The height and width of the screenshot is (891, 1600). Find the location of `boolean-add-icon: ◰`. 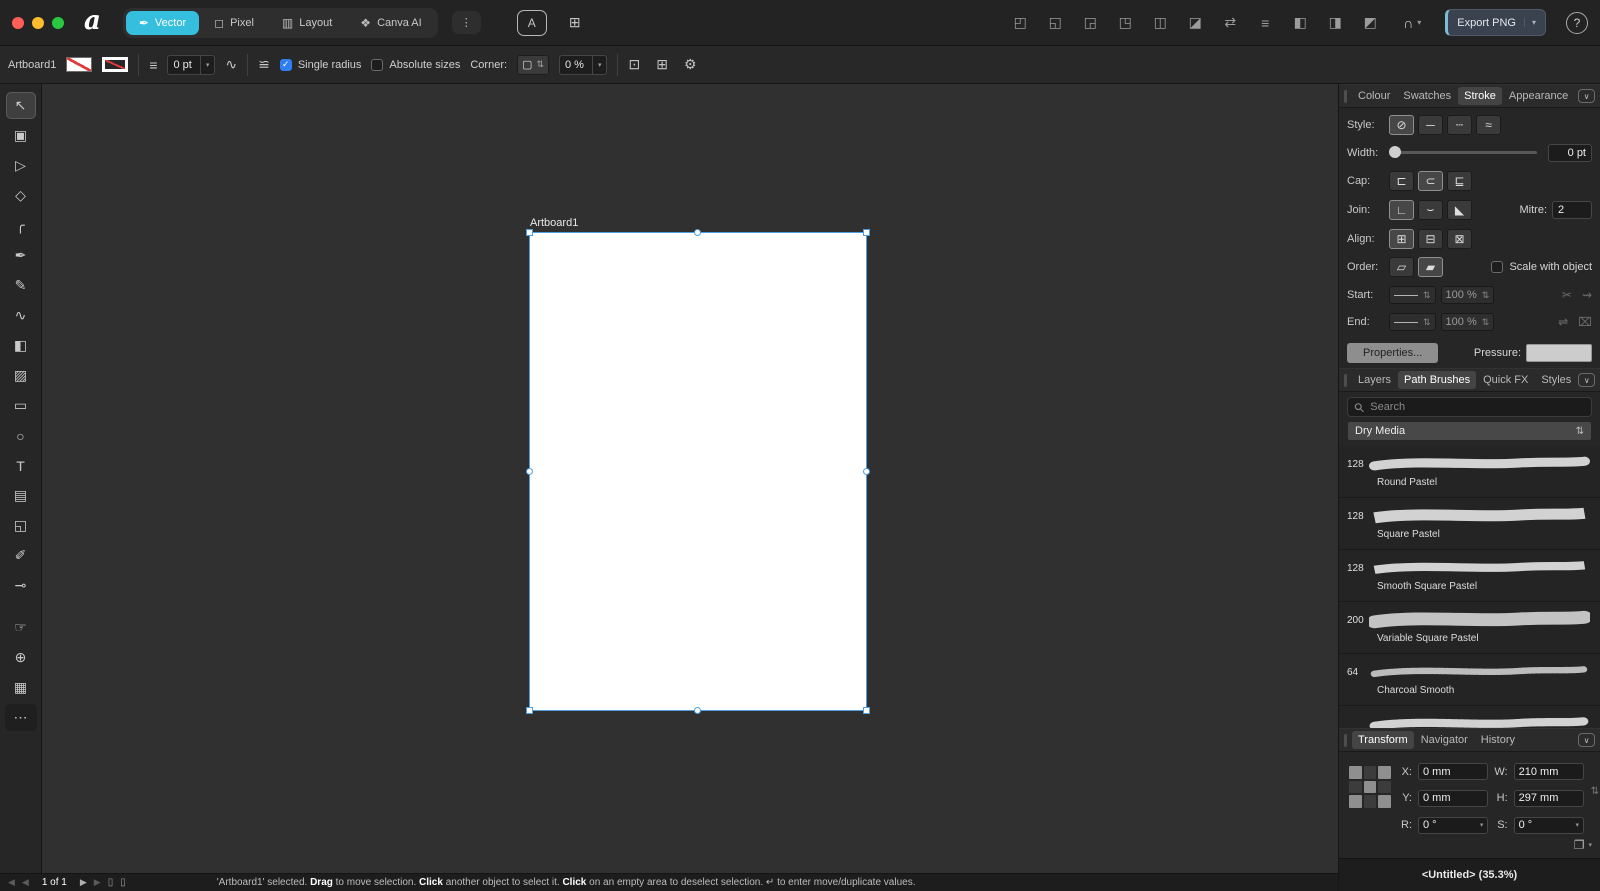

boolean-add-icon: ◰ is located at coordinates (1020, 22).